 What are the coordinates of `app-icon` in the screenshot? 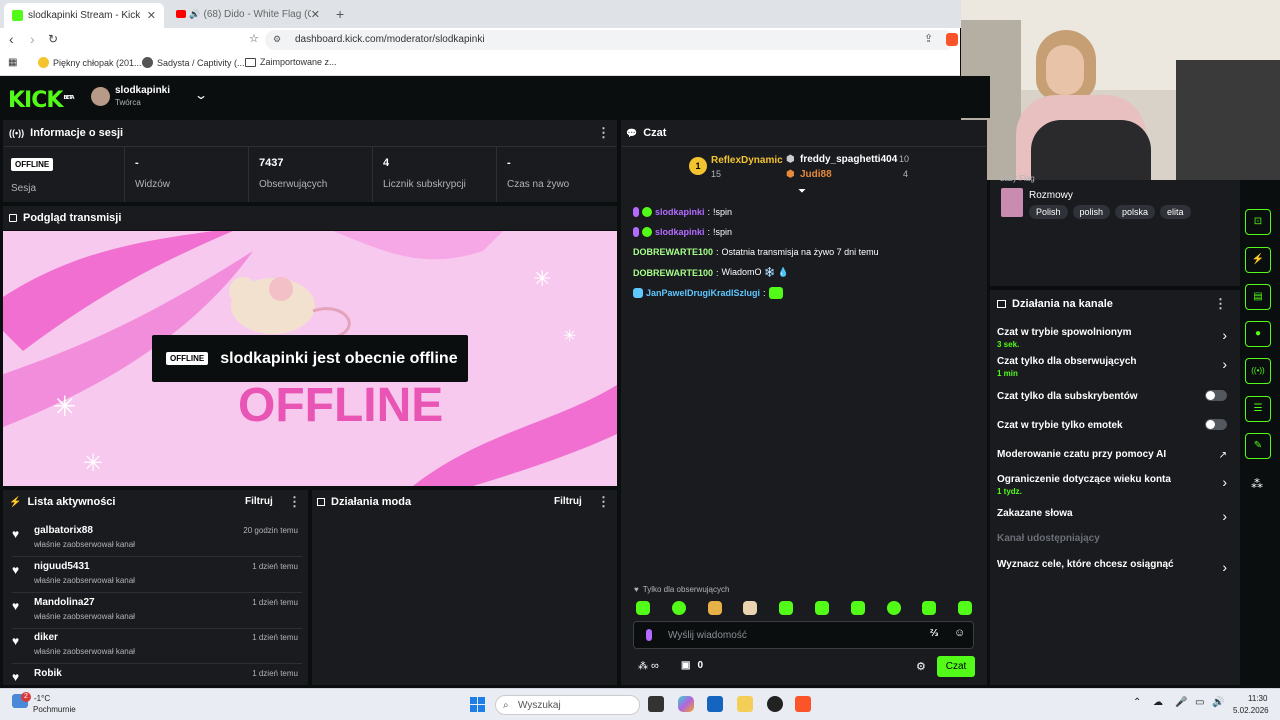 It's located at (775, 704).